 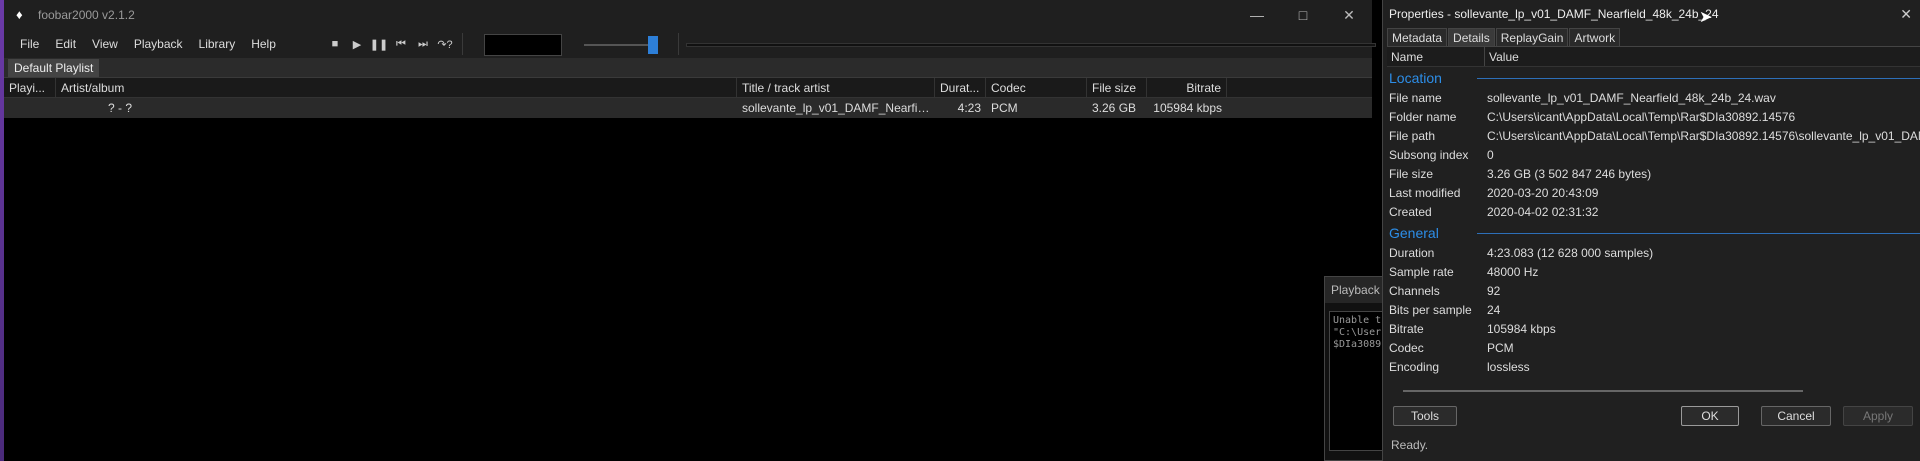 I want to click on detail-name: Channels, so click(x=1414, y=291).